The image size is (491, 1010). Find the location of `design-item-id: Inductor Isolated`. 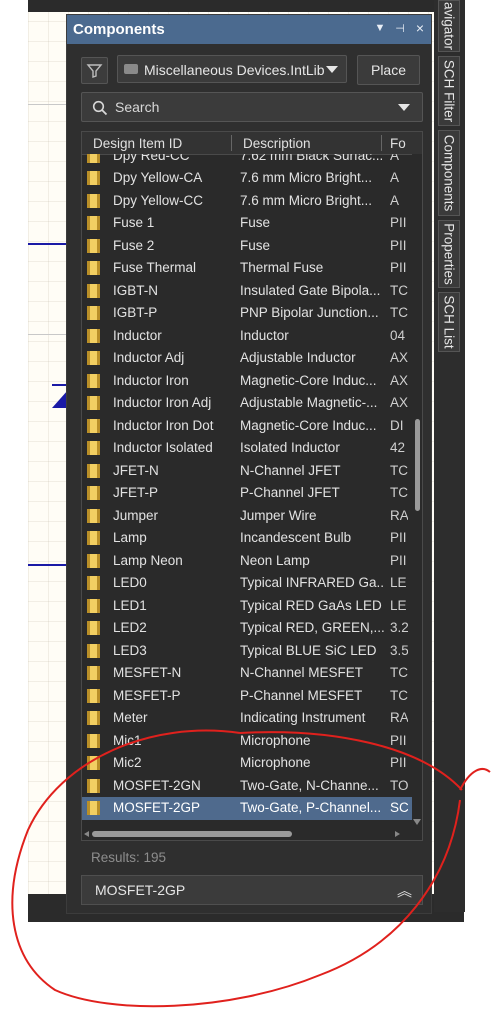

design-item-id: Inductor Isolated is located at coordinates (163, 447).